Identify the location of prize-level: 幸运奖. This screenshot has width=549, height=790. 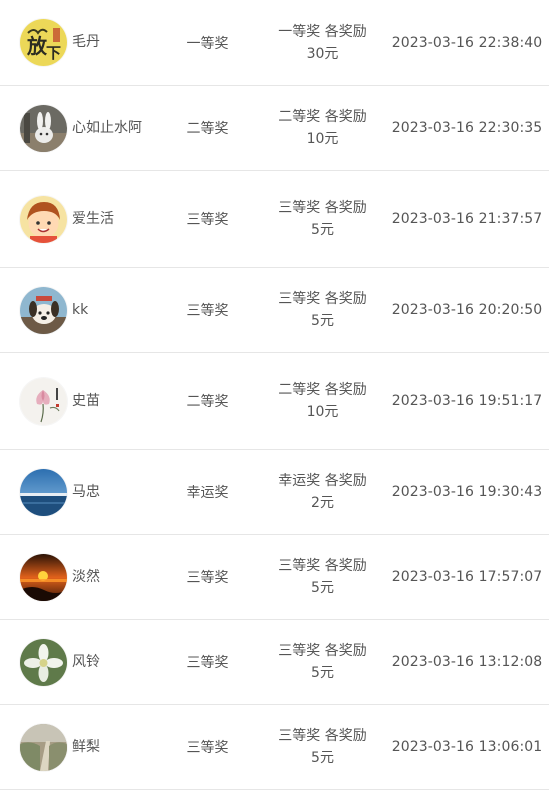
(207, 493).